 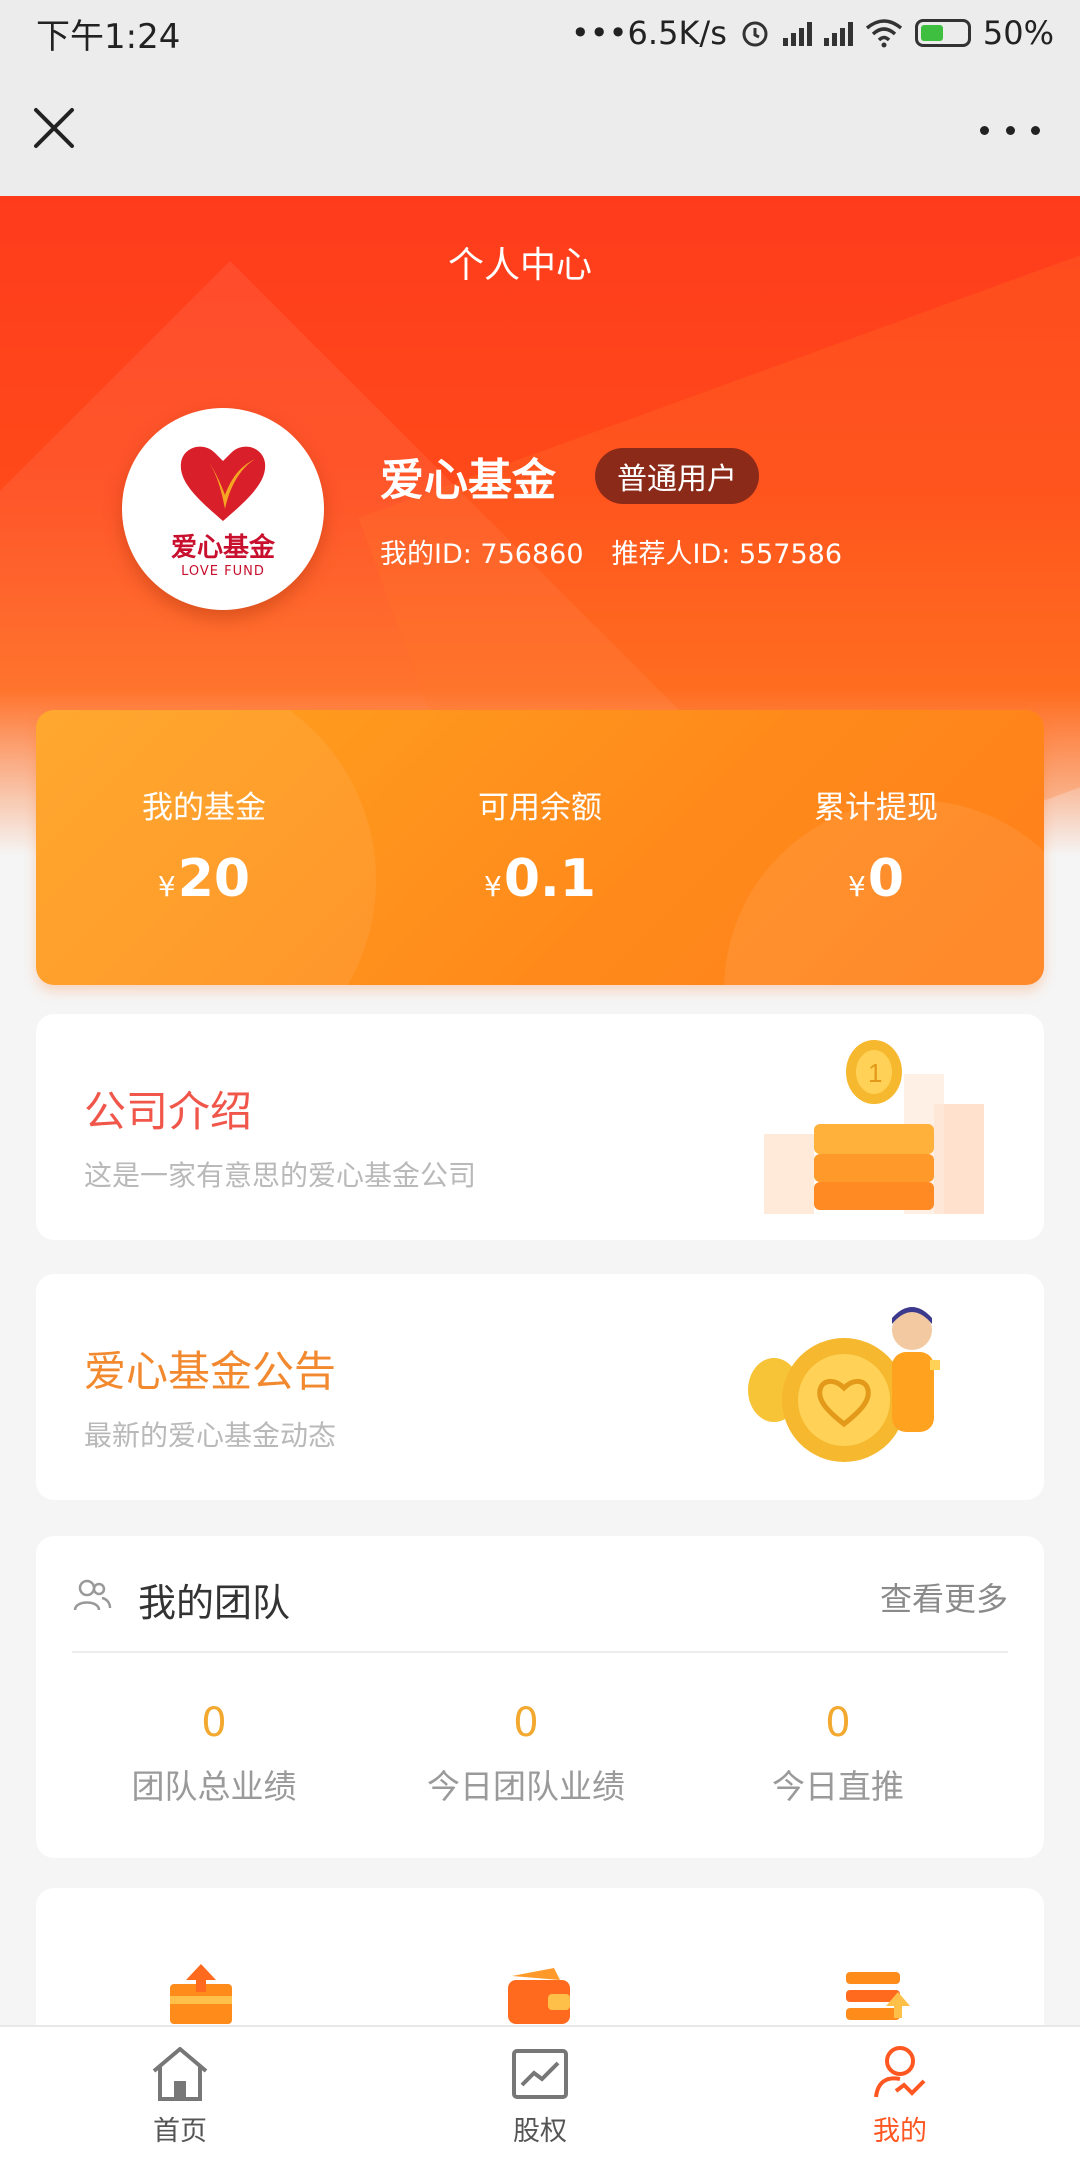 What do you see at coordinates (168, 1111) in the screenshot?
I see `company-intro-title: 公司介绍` at bounding box center [168, 1111].